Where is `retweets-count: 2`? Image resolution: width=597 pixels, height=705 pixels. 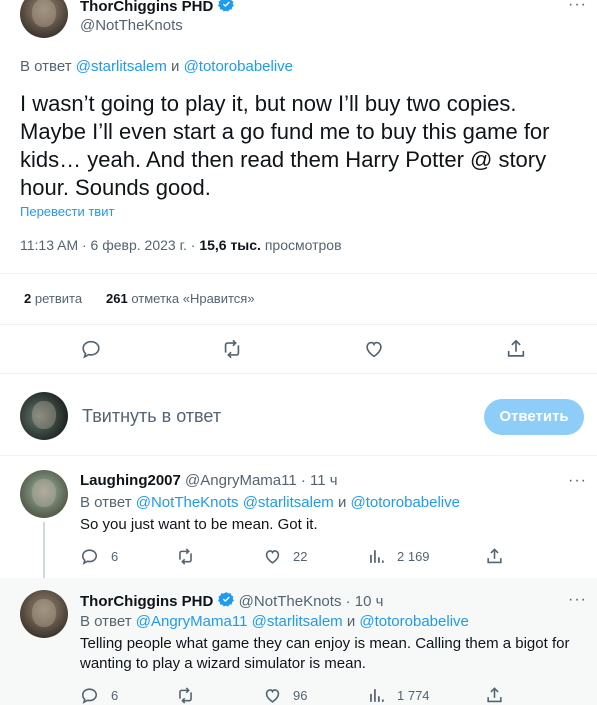
retweets-count: 2 is located at coordinates (28, 298).